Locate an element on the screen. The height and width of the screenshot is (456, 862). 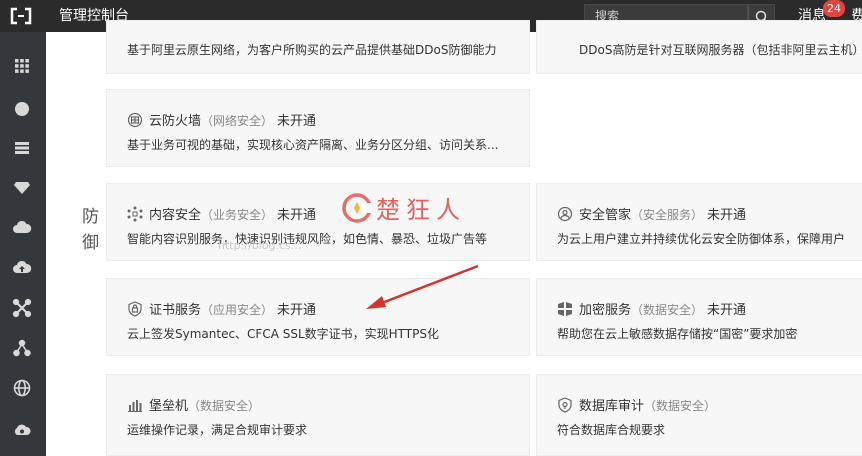
annotation-arrow-icon is located at coordinates (422, 286).